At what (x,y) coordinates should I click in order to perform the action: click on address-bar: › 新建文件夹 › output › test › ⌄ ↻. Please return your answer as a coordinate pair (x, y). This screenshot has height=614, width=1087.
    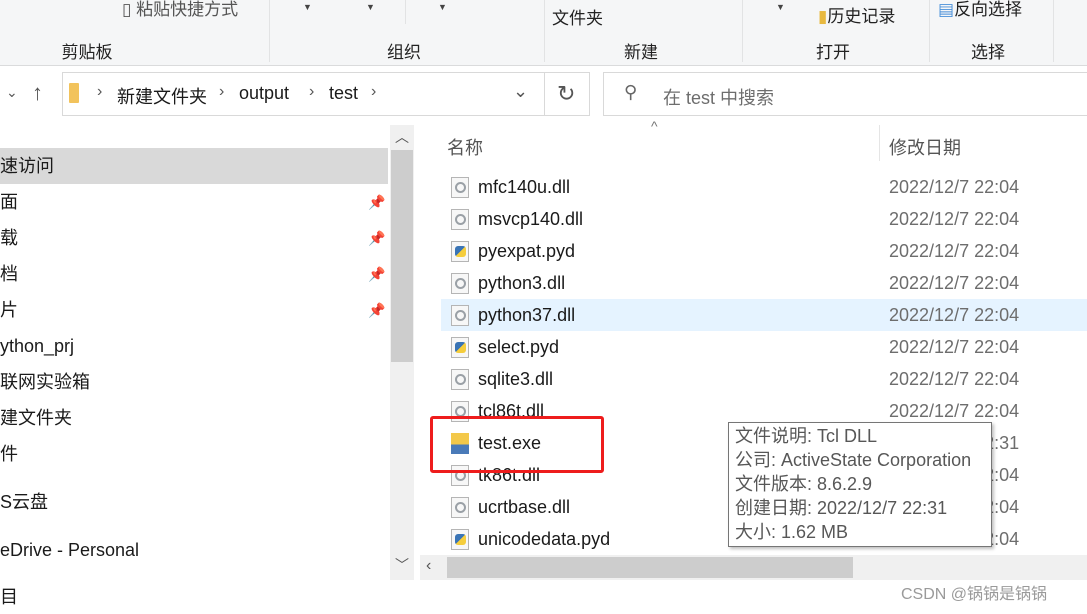
    Looking at the image, I should click on (326, 94).